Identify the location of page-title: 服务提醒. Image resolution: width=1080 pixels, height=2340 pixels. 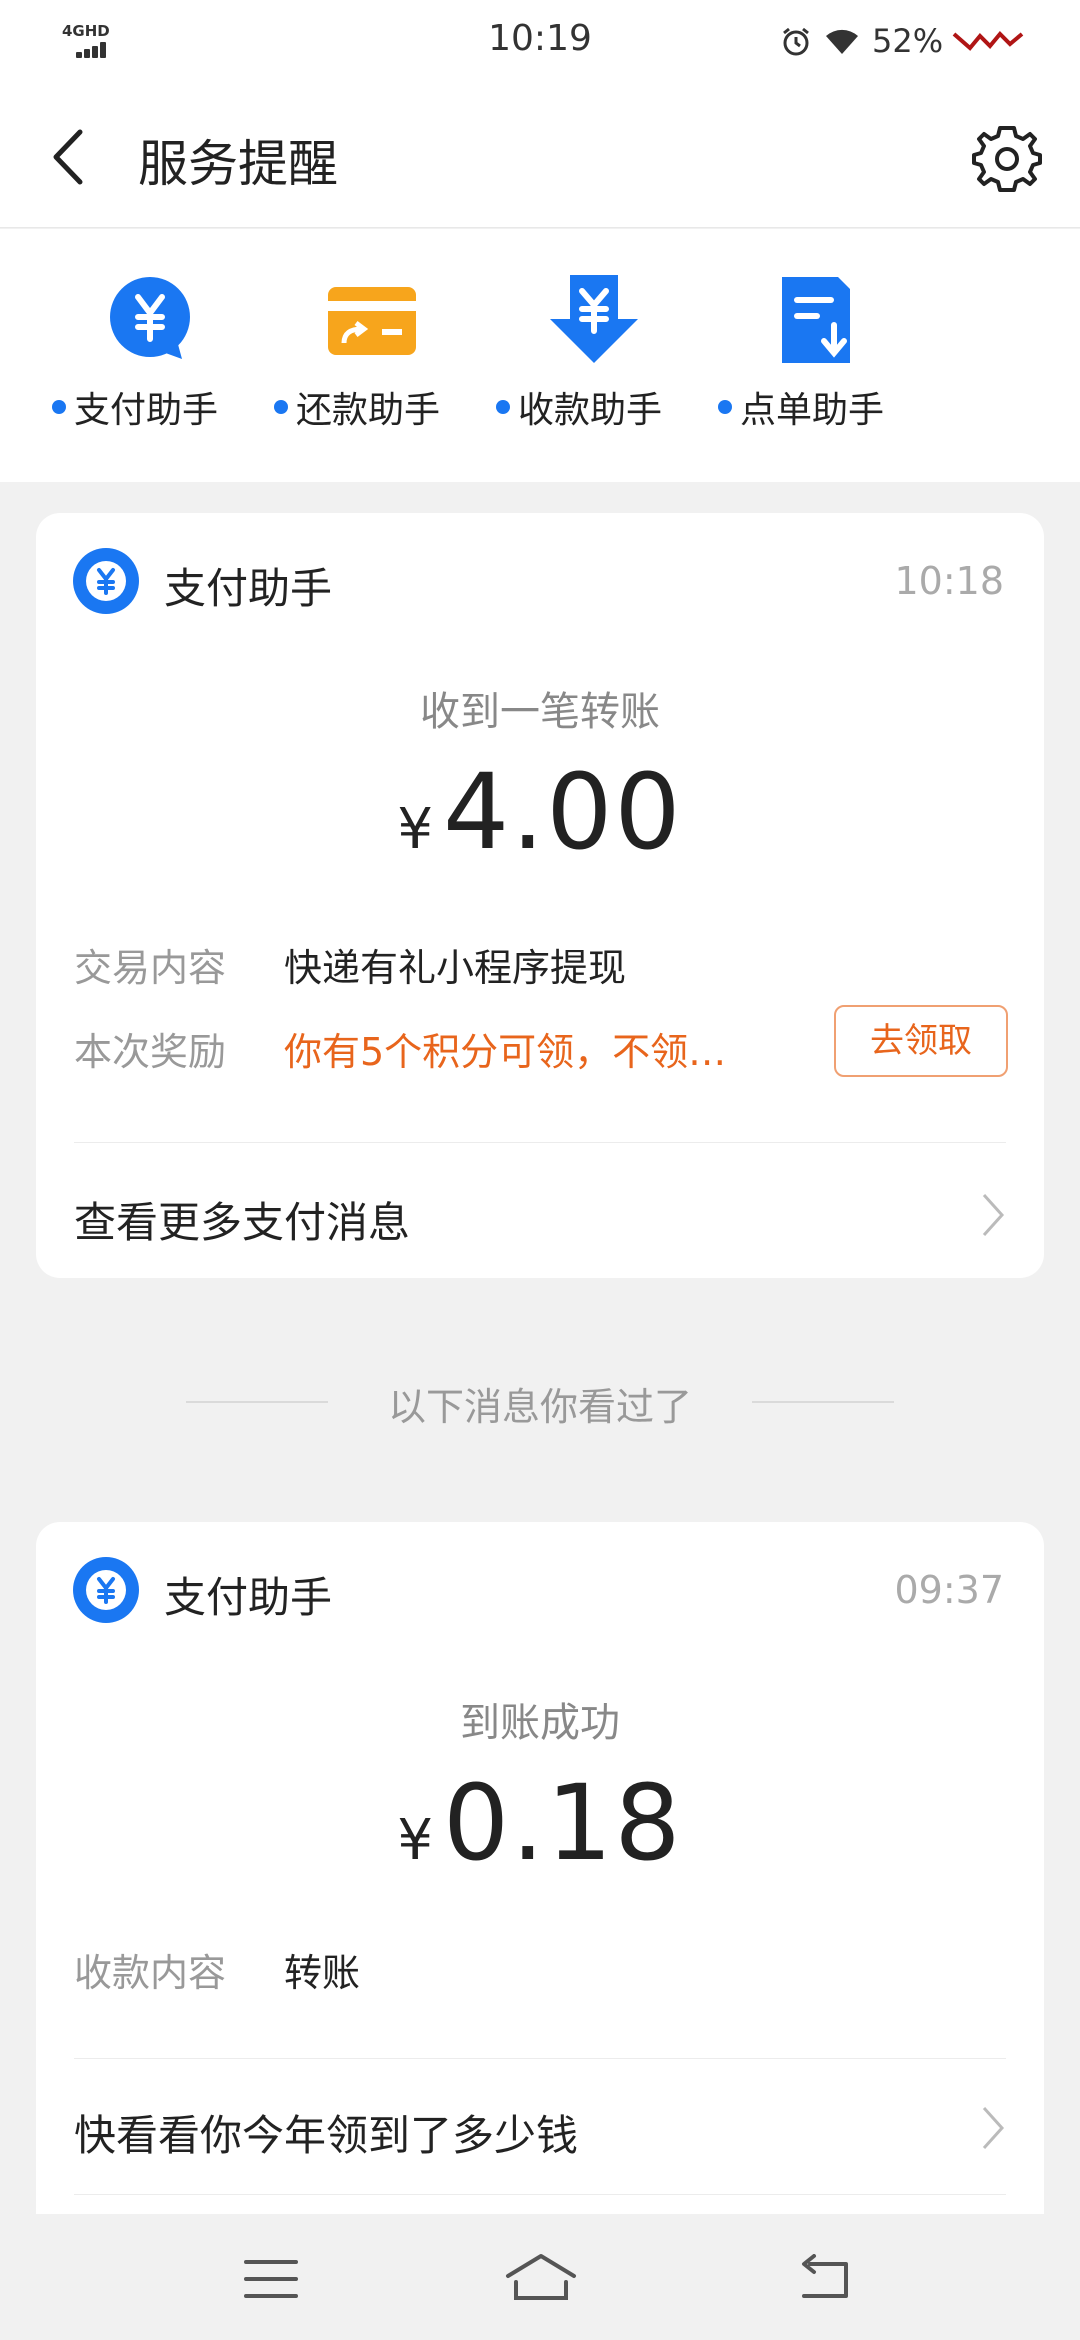
(238, 164).